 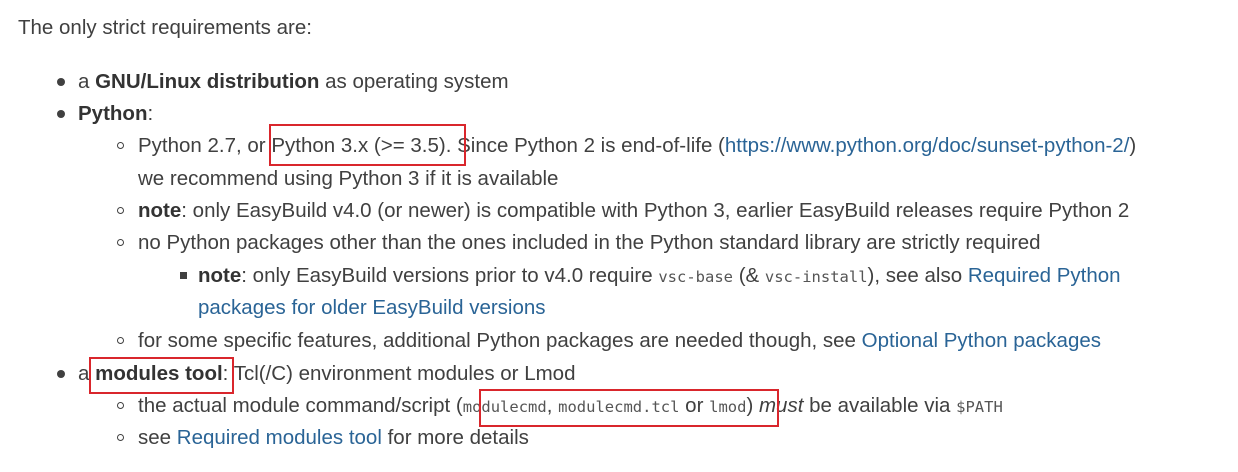 I want to click on modules-sub1-text1: the actual module command/script (, so click(x=300, y=405).